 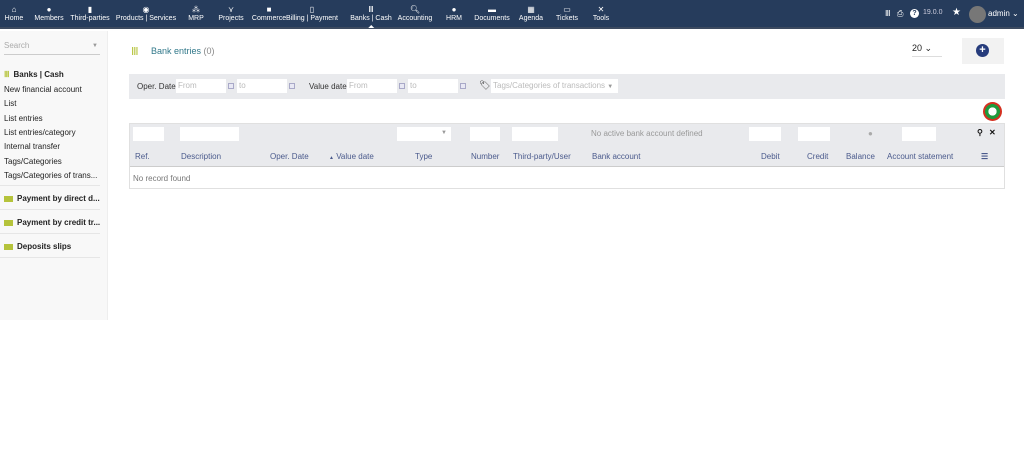 What do you see at coordinates (34, 74) in the screenshot?
I see `sidebar-section-banks-cash: Ⅲ Banks | Cash` at bounding box center [34, 74].